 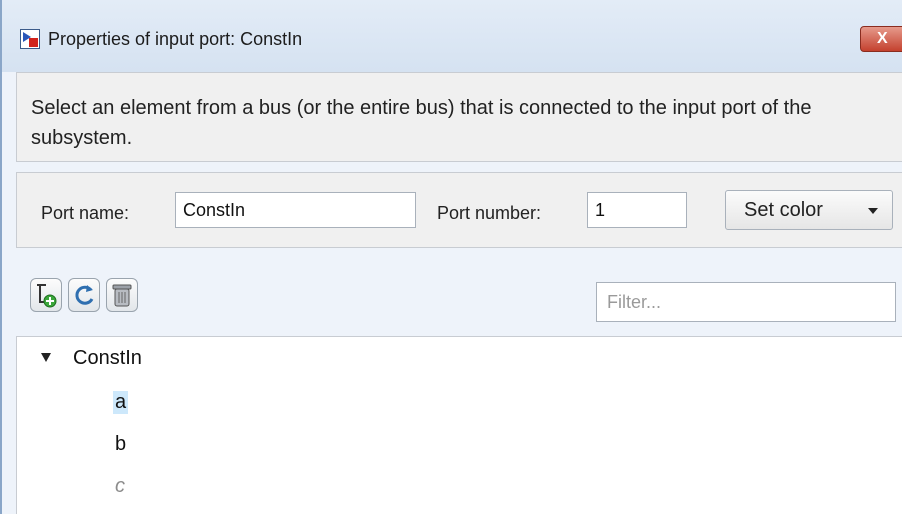 I want to click on set-color-button: Set color, so click(x=809, y=210).